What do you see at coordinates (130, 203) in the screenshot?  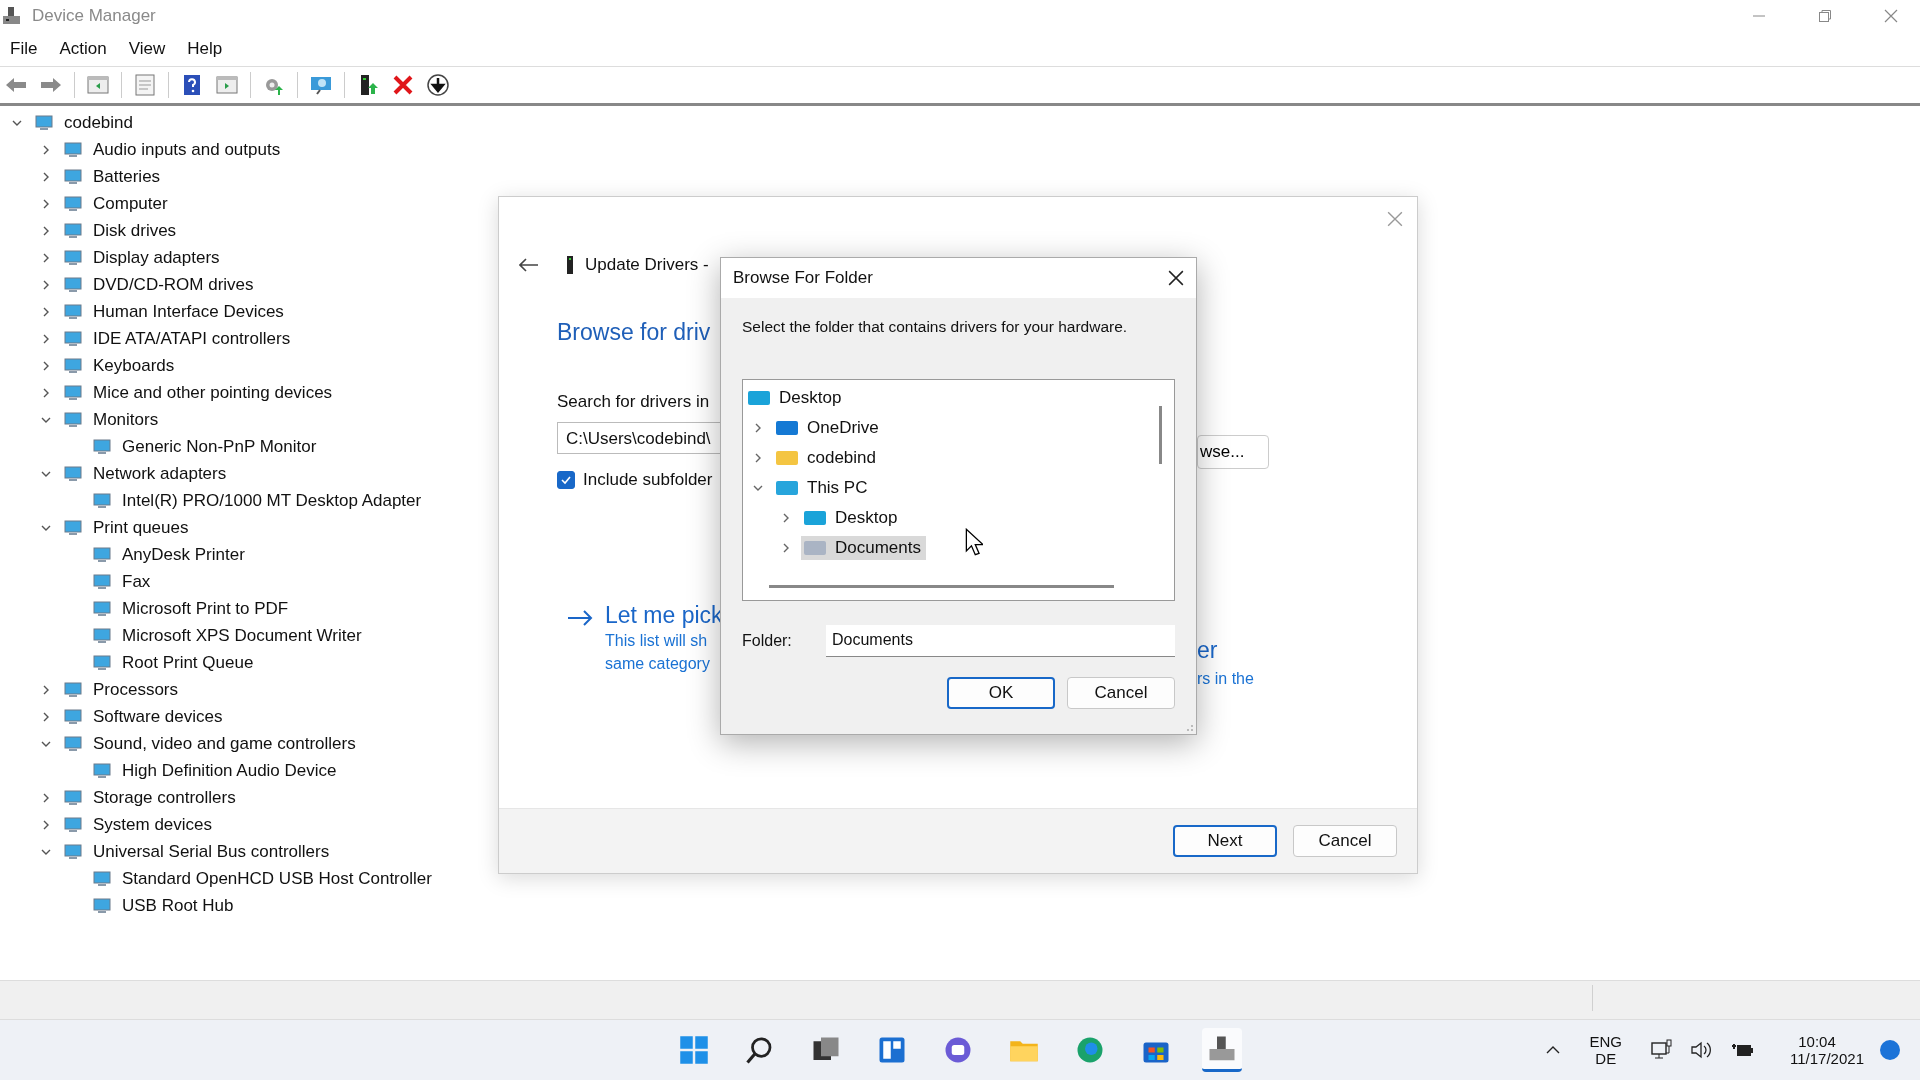 I see `tree-item: Computer` at bounding box center [130, 203].